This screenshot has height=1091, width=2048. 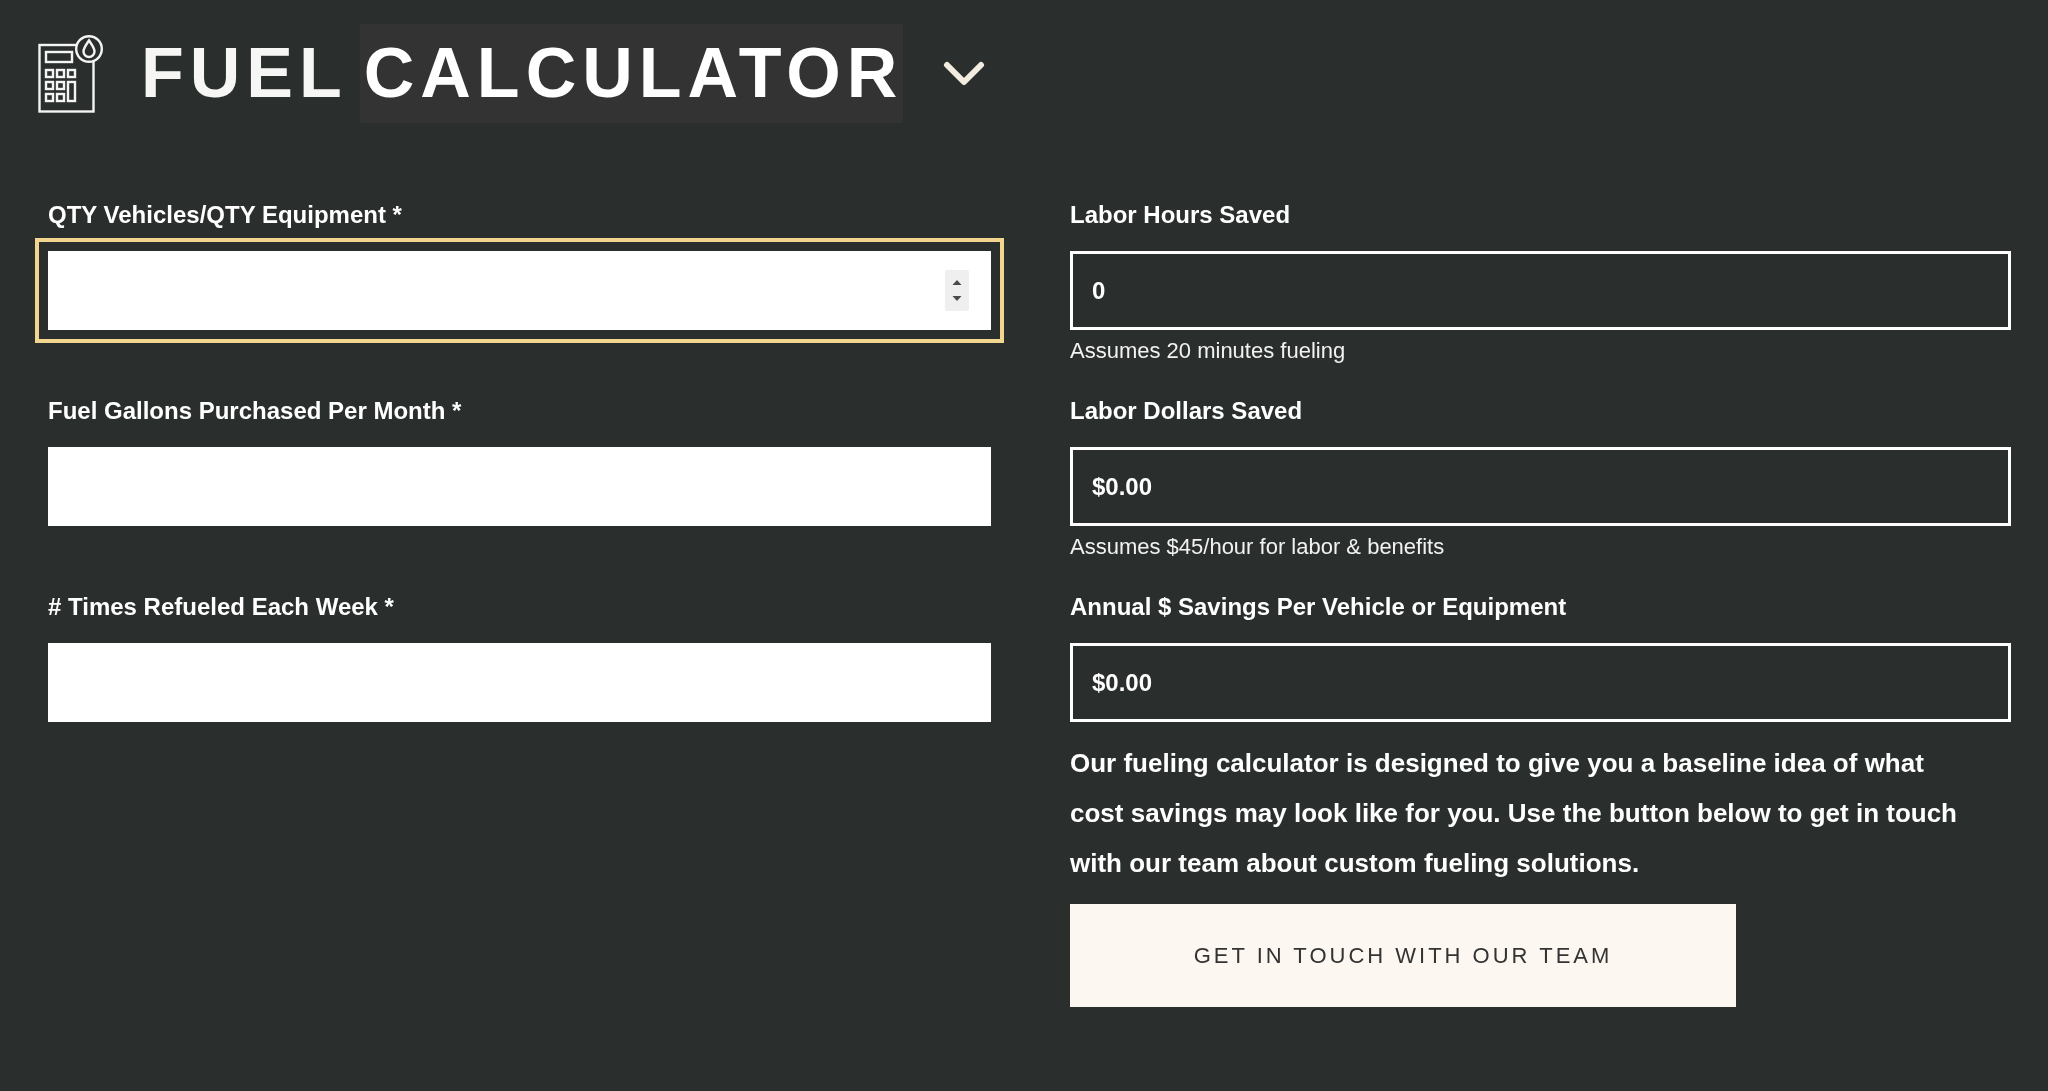 What do you see at coordinates (71, 73) in the screenshot?
I see `calculator-icon` at bounding box center [71, 73].